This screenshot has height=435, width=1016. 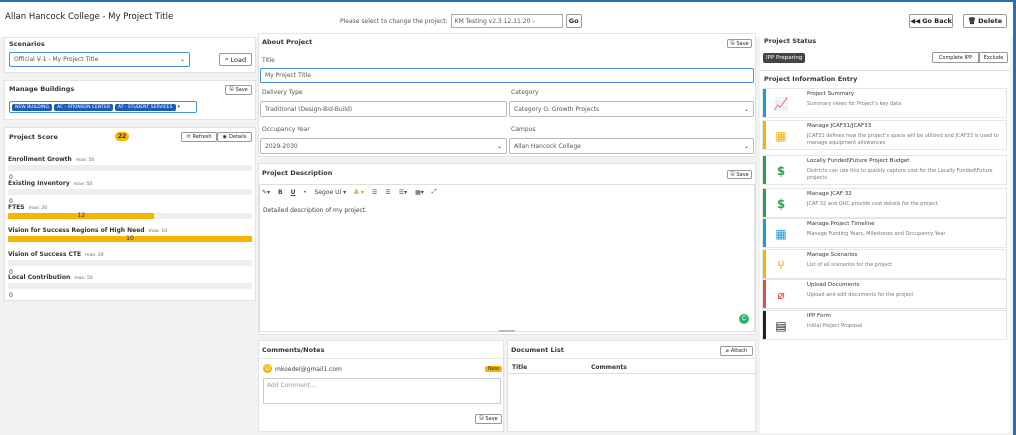 I want to click on entry-title: Manage JCAF31/JCAF33, so click(x=839, y=126).